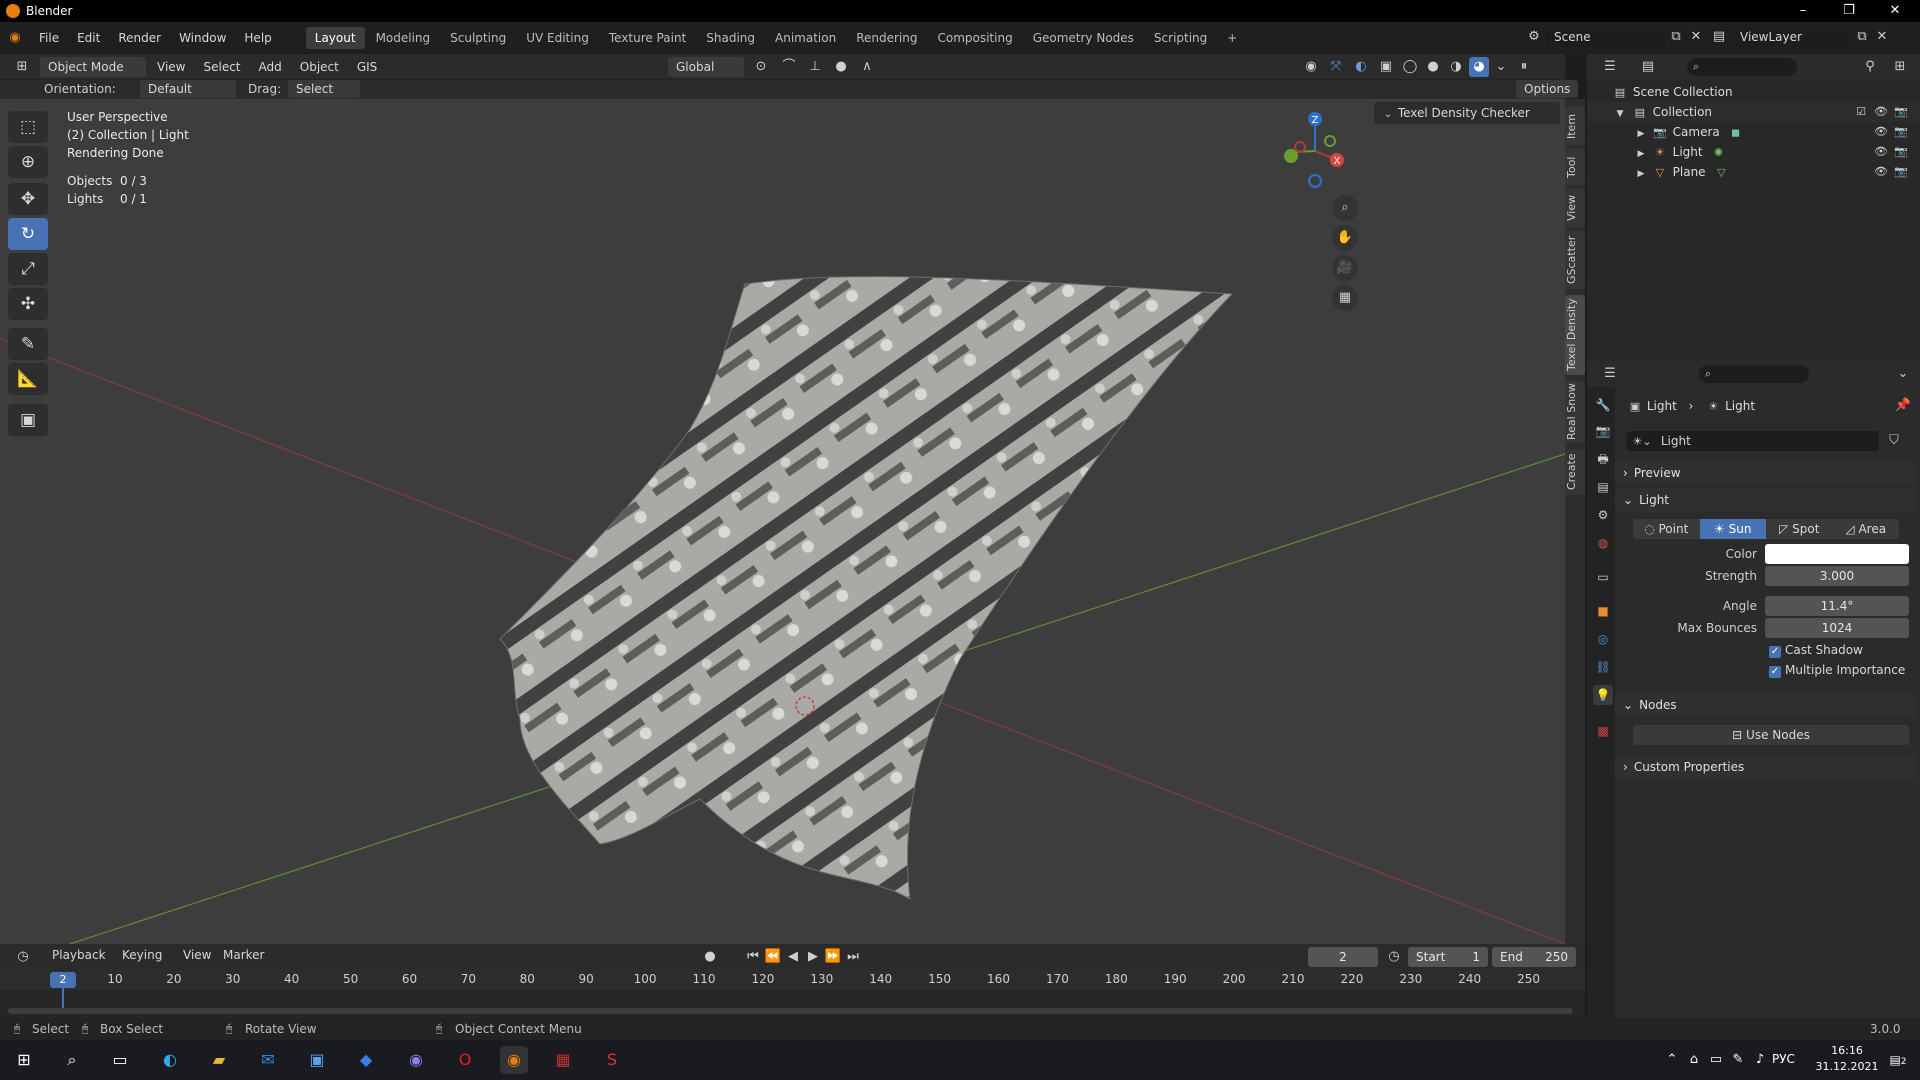 The height and width of the screenshot is (1080, 1920). What do you see at coordinates (1676, 441) in the screenshot?
I see `datablock-name: Light` at bounding box center [1676, 441].